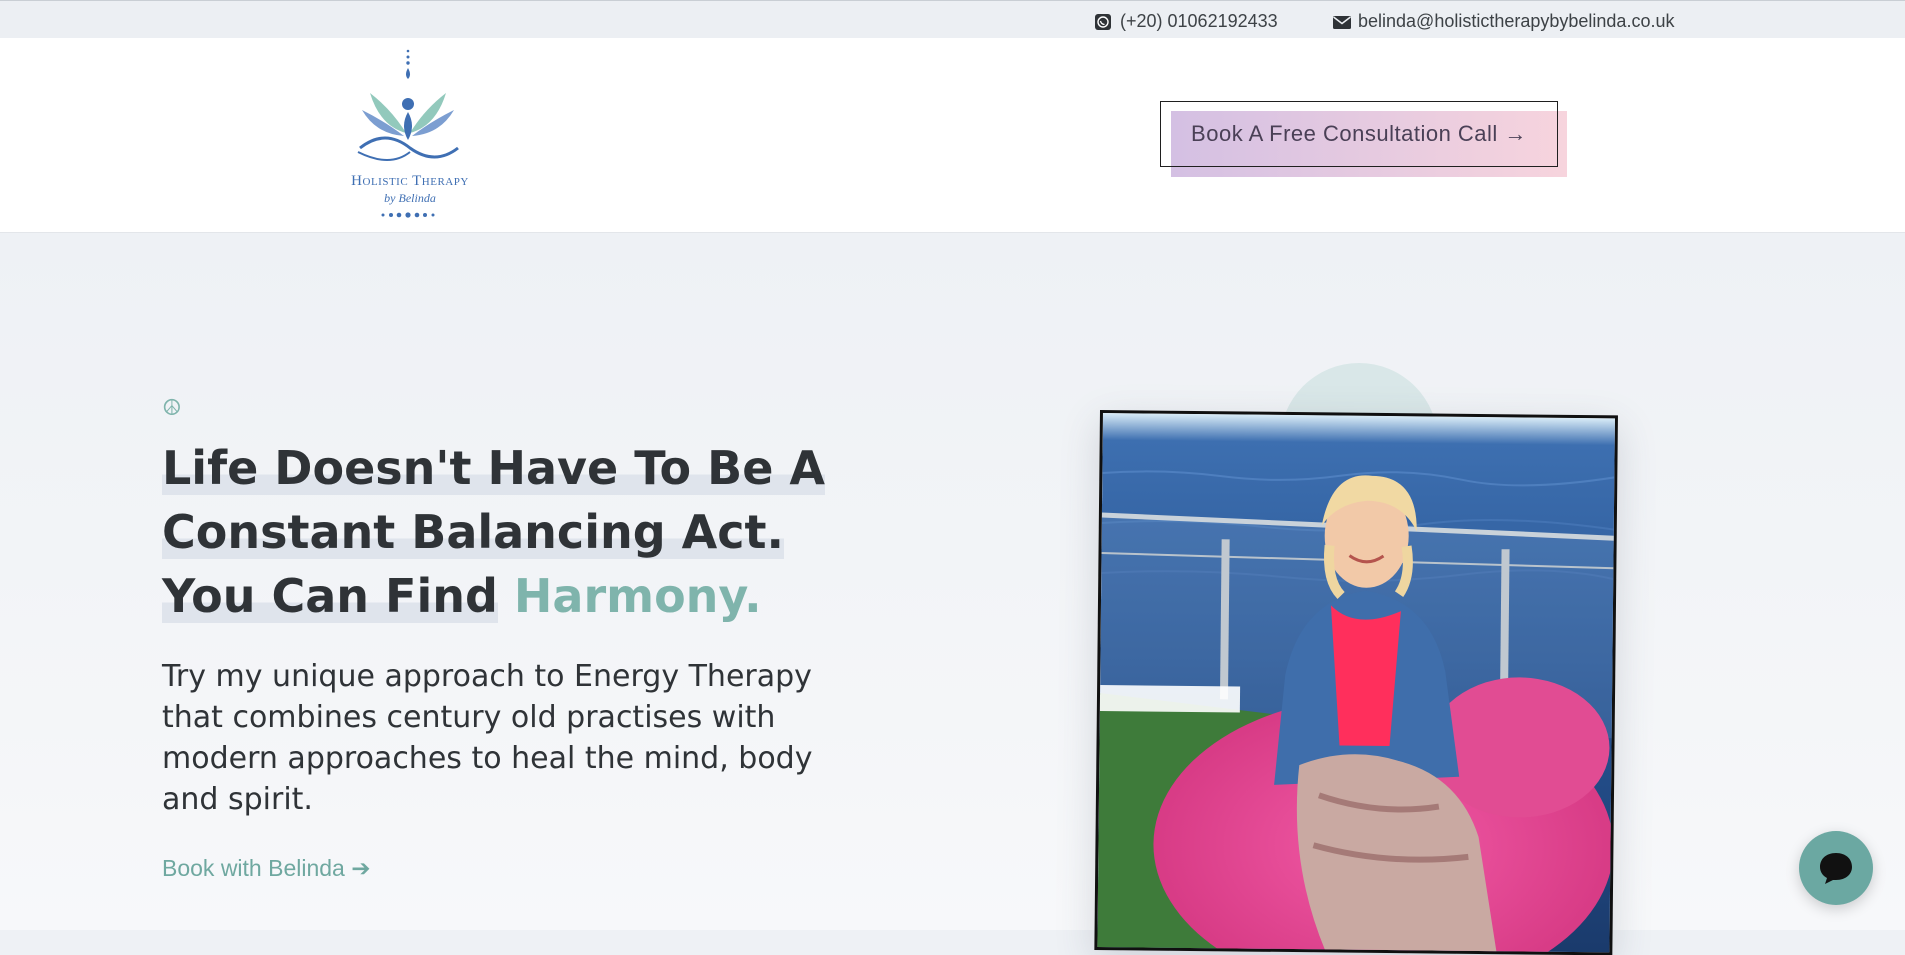 The height and width of the screenshot is (955, 1905). I want to click on chat-widget-button, so click(1836, 868).